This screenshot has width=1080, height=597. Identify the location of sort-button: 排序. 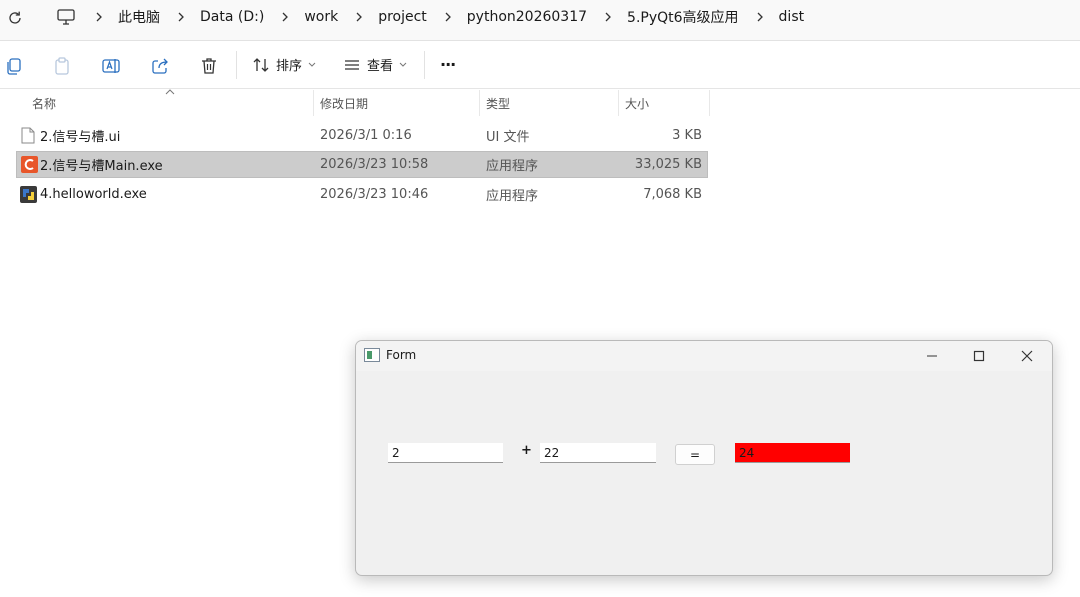
(284, 64).